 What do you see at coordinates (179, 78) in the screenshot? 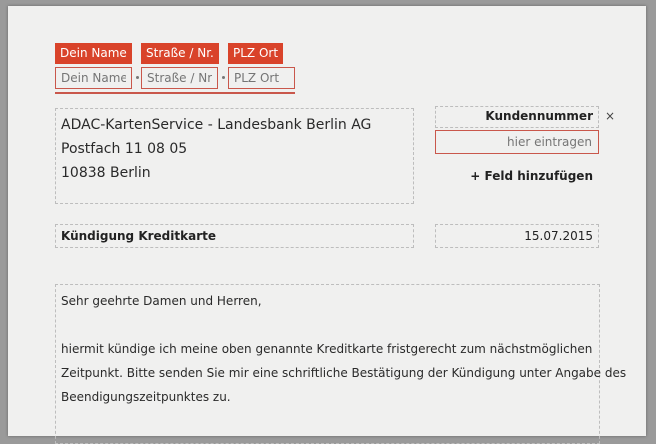
I see `sender-street-field` at bounding box center [179, 78].